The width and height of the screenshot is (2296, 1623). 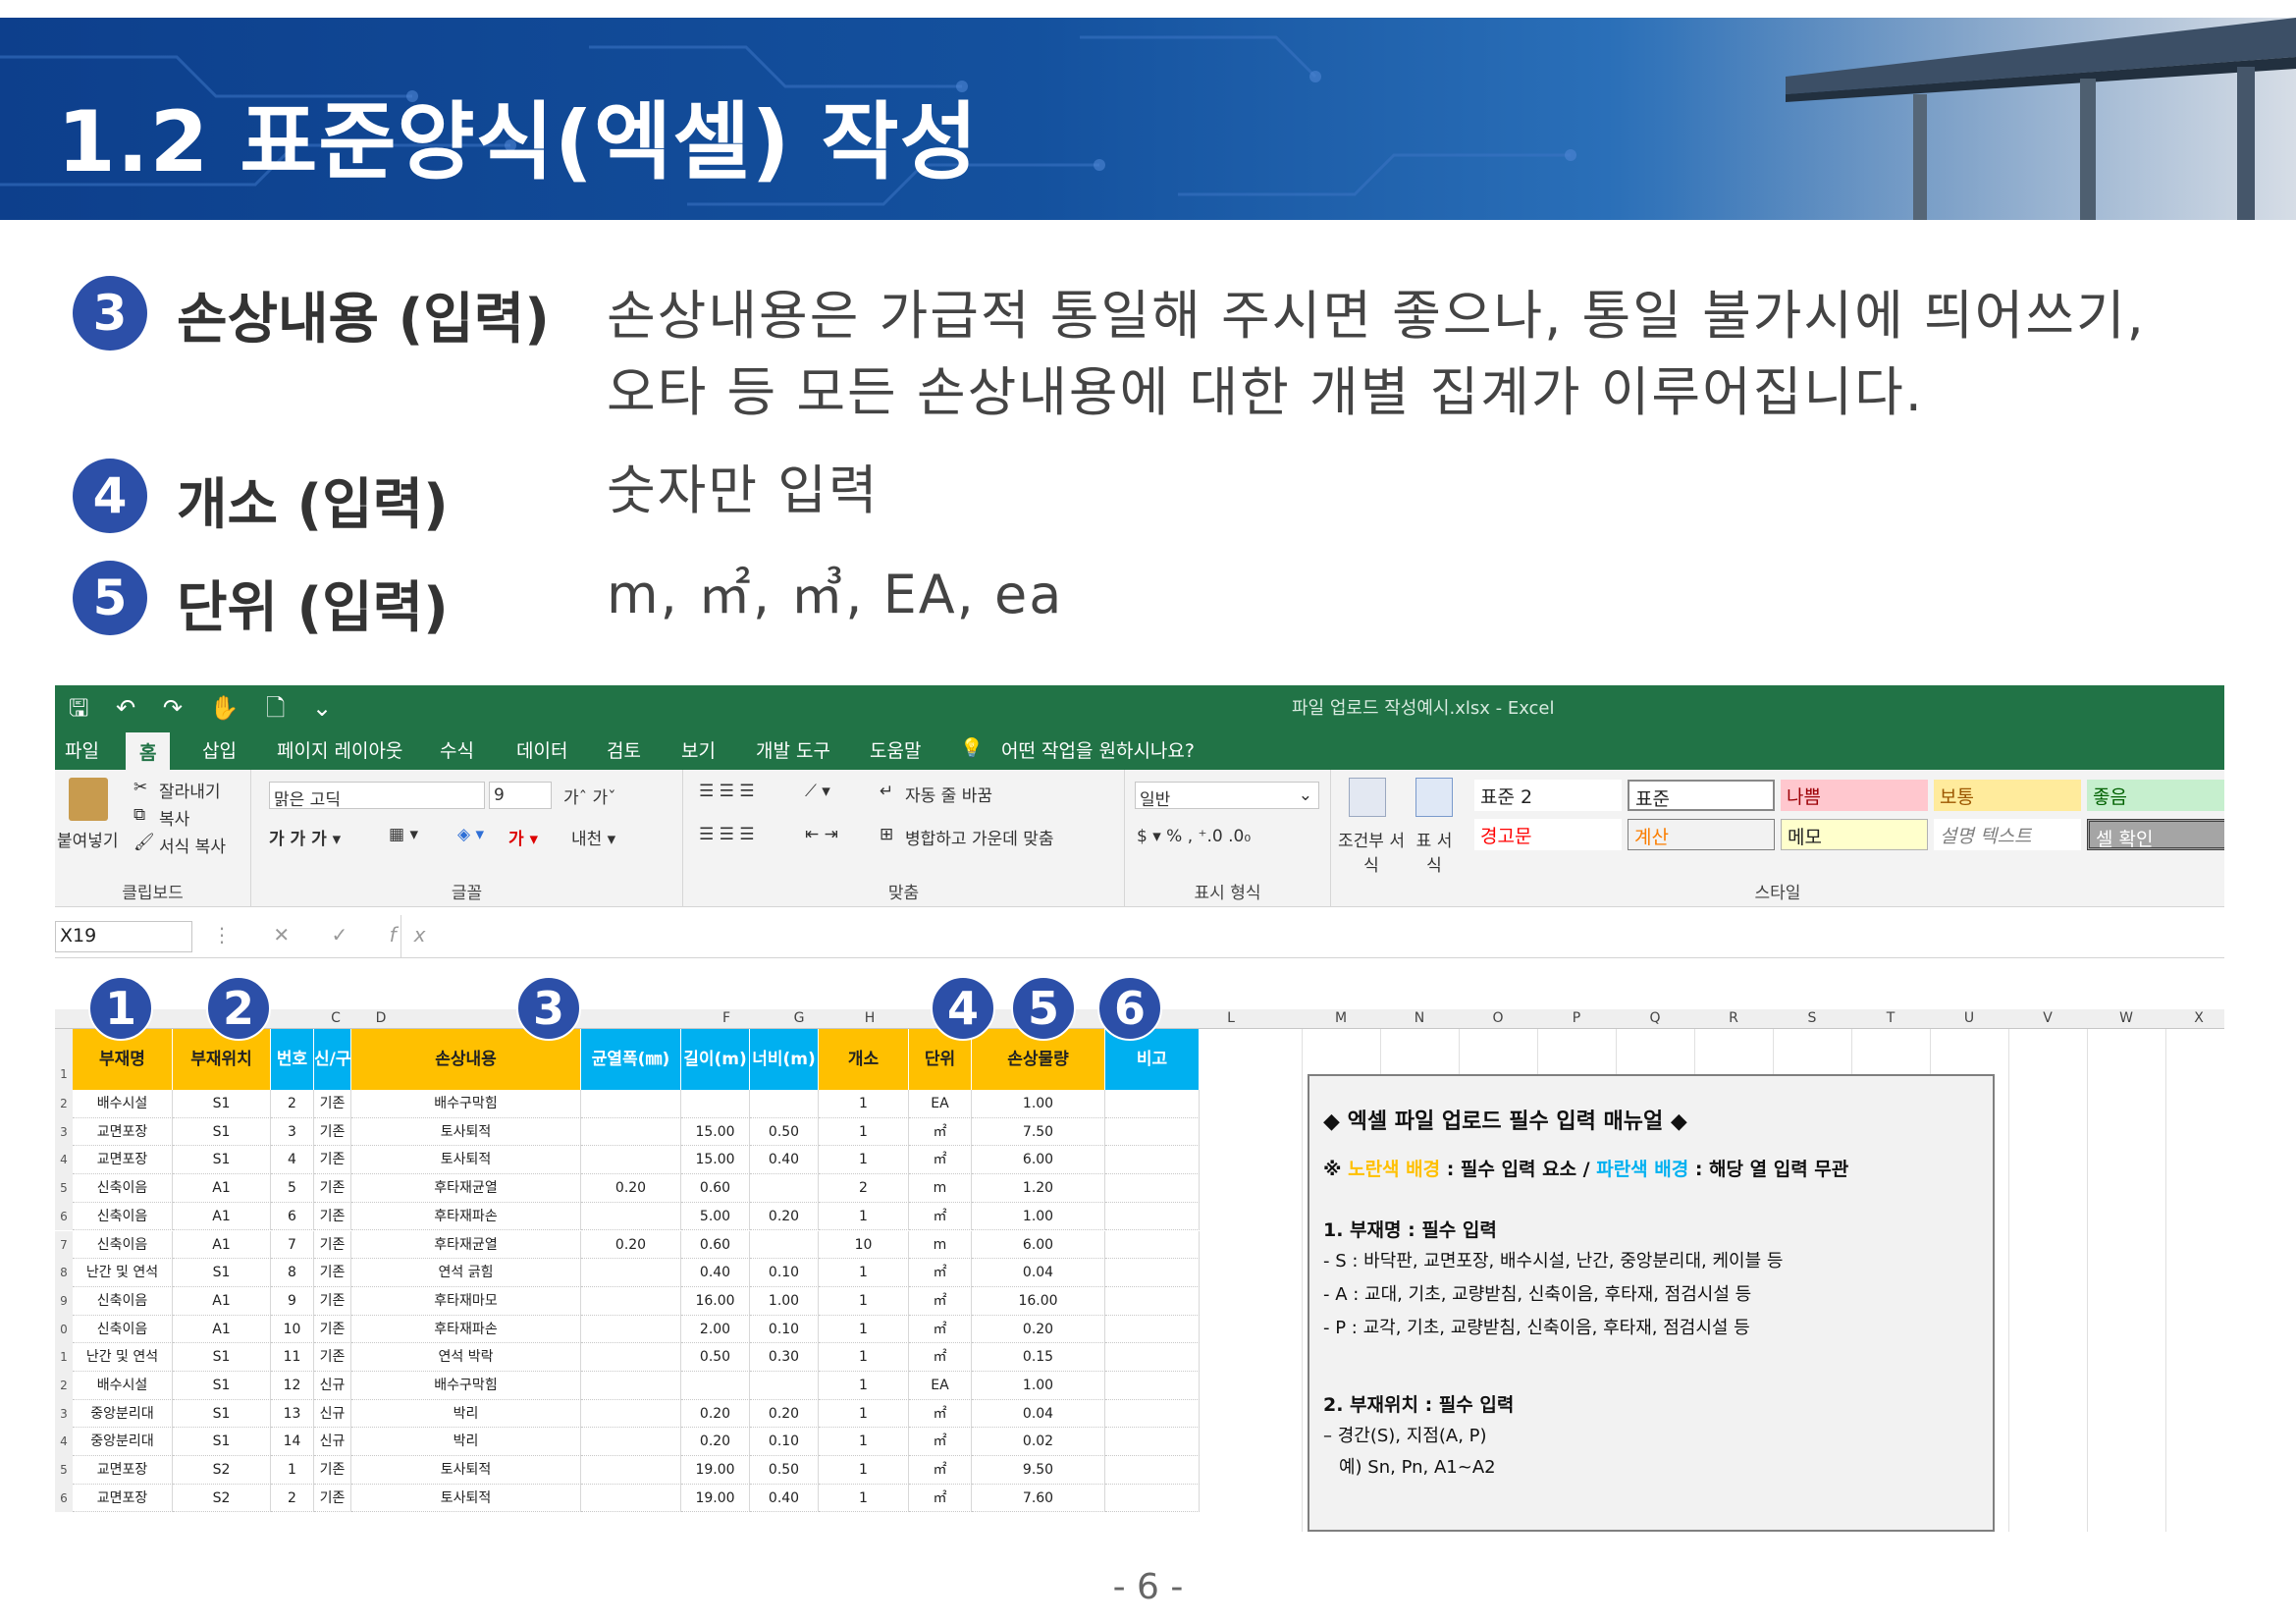 I want to click on table-cell: 19.00, so click(x=716, y=1470).